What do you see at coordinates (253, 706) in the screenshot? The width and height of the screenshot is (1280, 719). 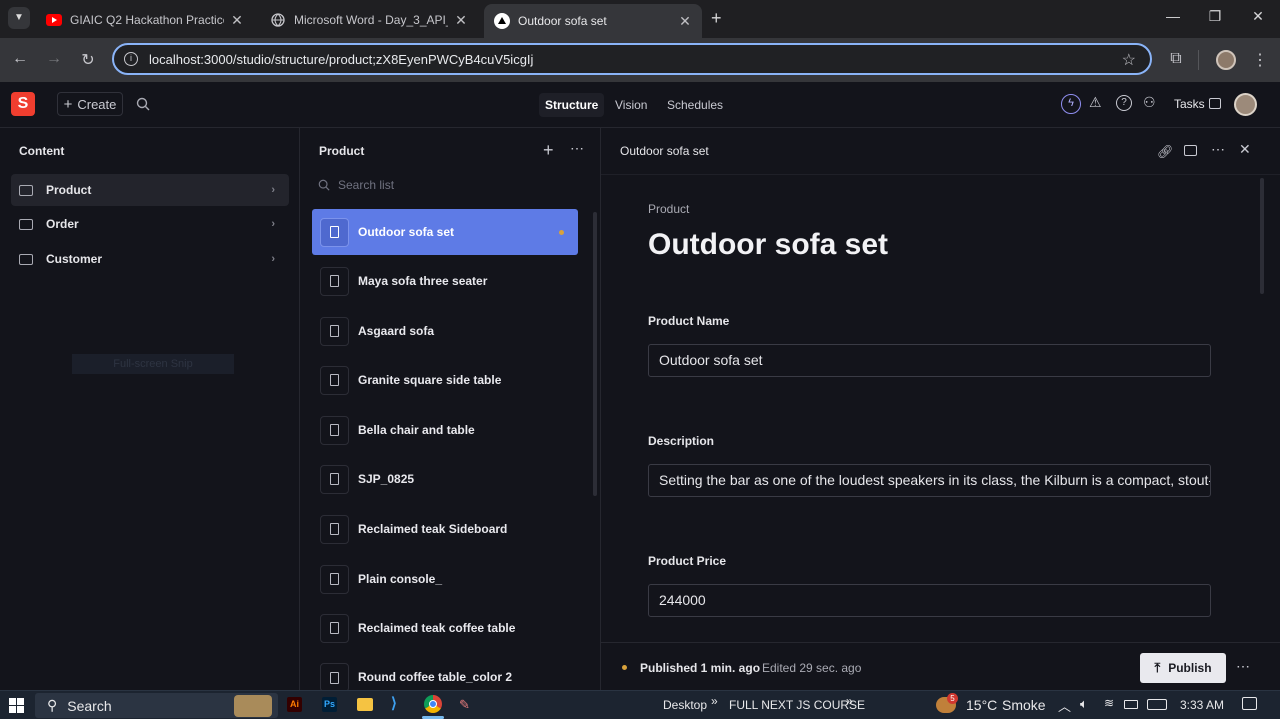 I see `search-highlight-image` at bounding box center [253, 706].